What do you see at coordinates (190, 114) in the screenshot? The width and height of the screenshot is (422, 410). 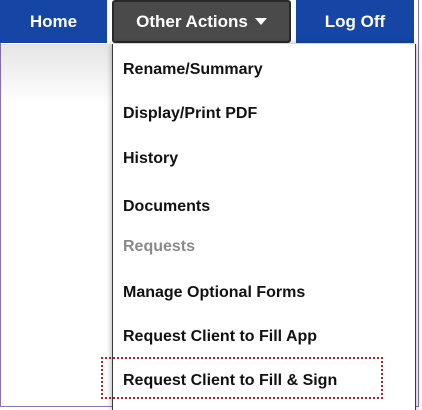 I see `menu-item-display-print-pdf: Display/Print PDF` at bounding box center [190, 114].